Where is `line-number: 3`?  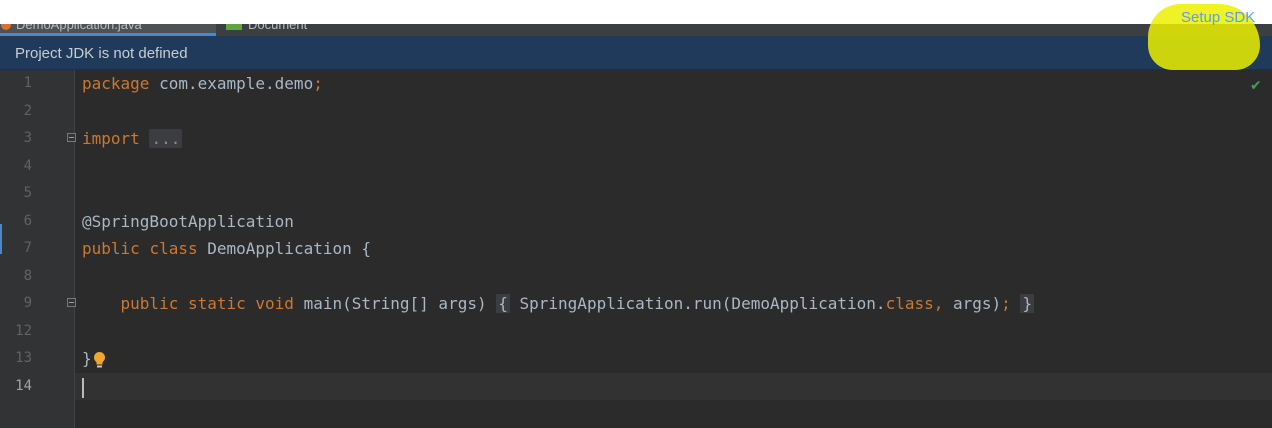
line-number: 3 is located at coordinates (27, 138).